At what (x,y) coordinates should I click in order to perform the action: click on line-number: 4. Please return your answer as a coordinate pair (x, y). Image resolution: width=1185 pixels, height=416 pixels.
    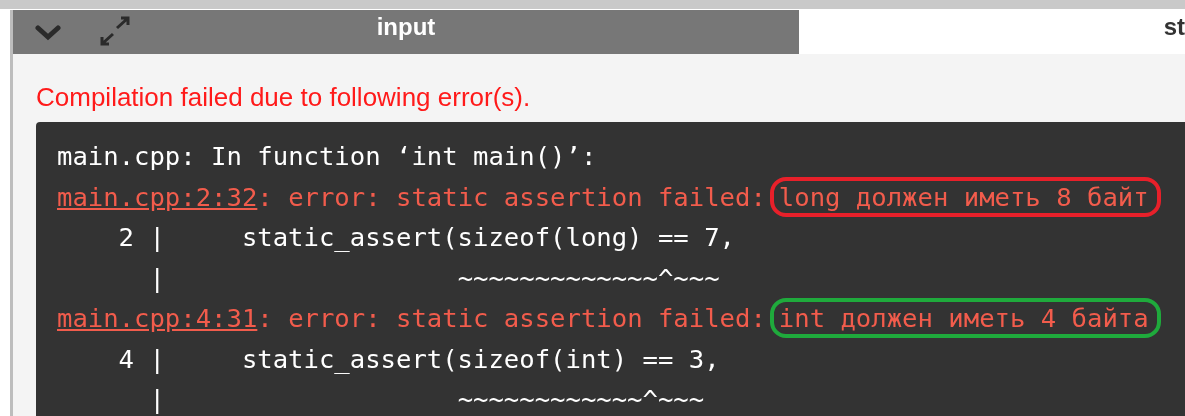
    Looking at the image, I should click on (126, 359).